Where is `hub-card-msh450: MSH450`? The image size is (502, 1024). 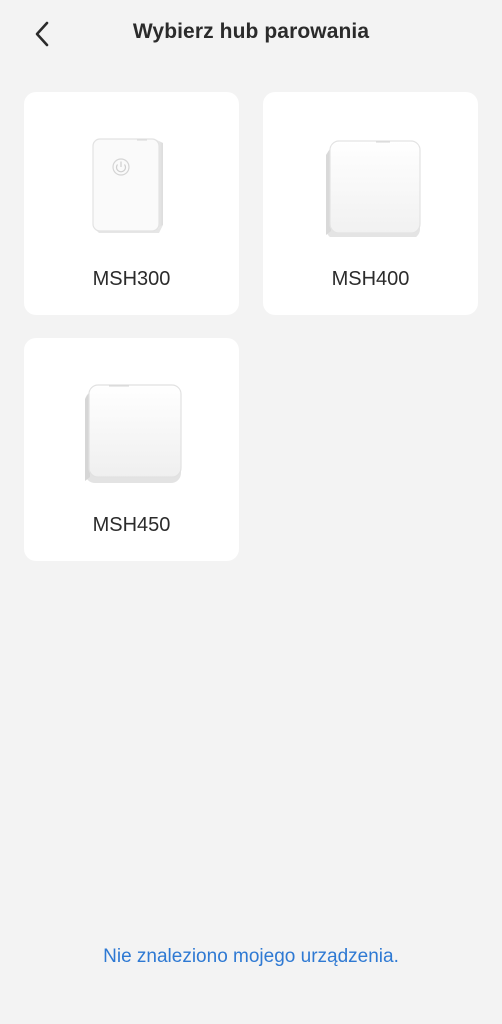 hub-card-msh450: MSH450 is located at coordinates (131, 449).